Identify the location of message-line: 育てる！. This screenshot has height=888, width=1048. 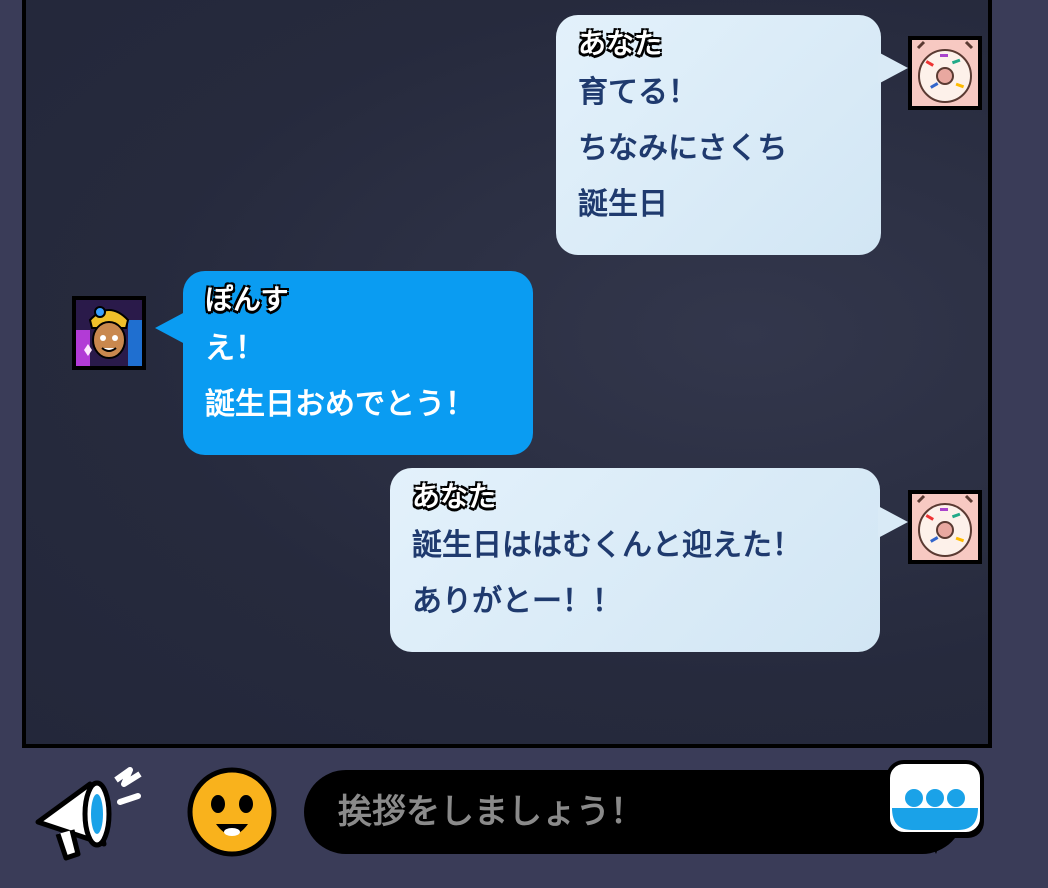
(638, 92).